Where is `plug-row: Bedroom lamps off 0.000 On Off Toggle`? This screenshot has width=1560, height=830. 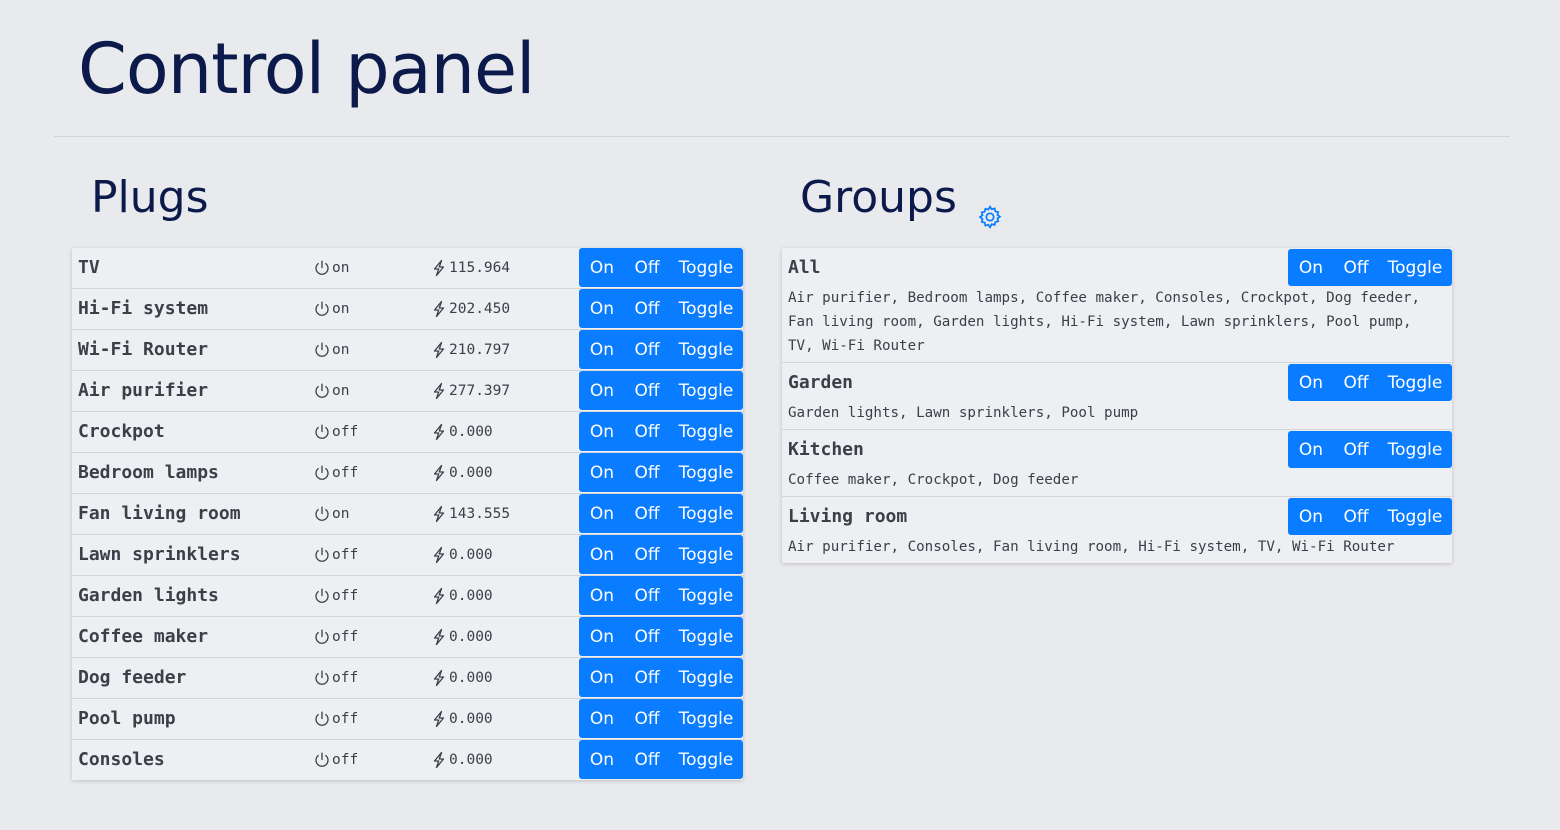 plug-row: Bedroom lamps off 0.000 On Off Toggle is located at coordinates (407, 473).